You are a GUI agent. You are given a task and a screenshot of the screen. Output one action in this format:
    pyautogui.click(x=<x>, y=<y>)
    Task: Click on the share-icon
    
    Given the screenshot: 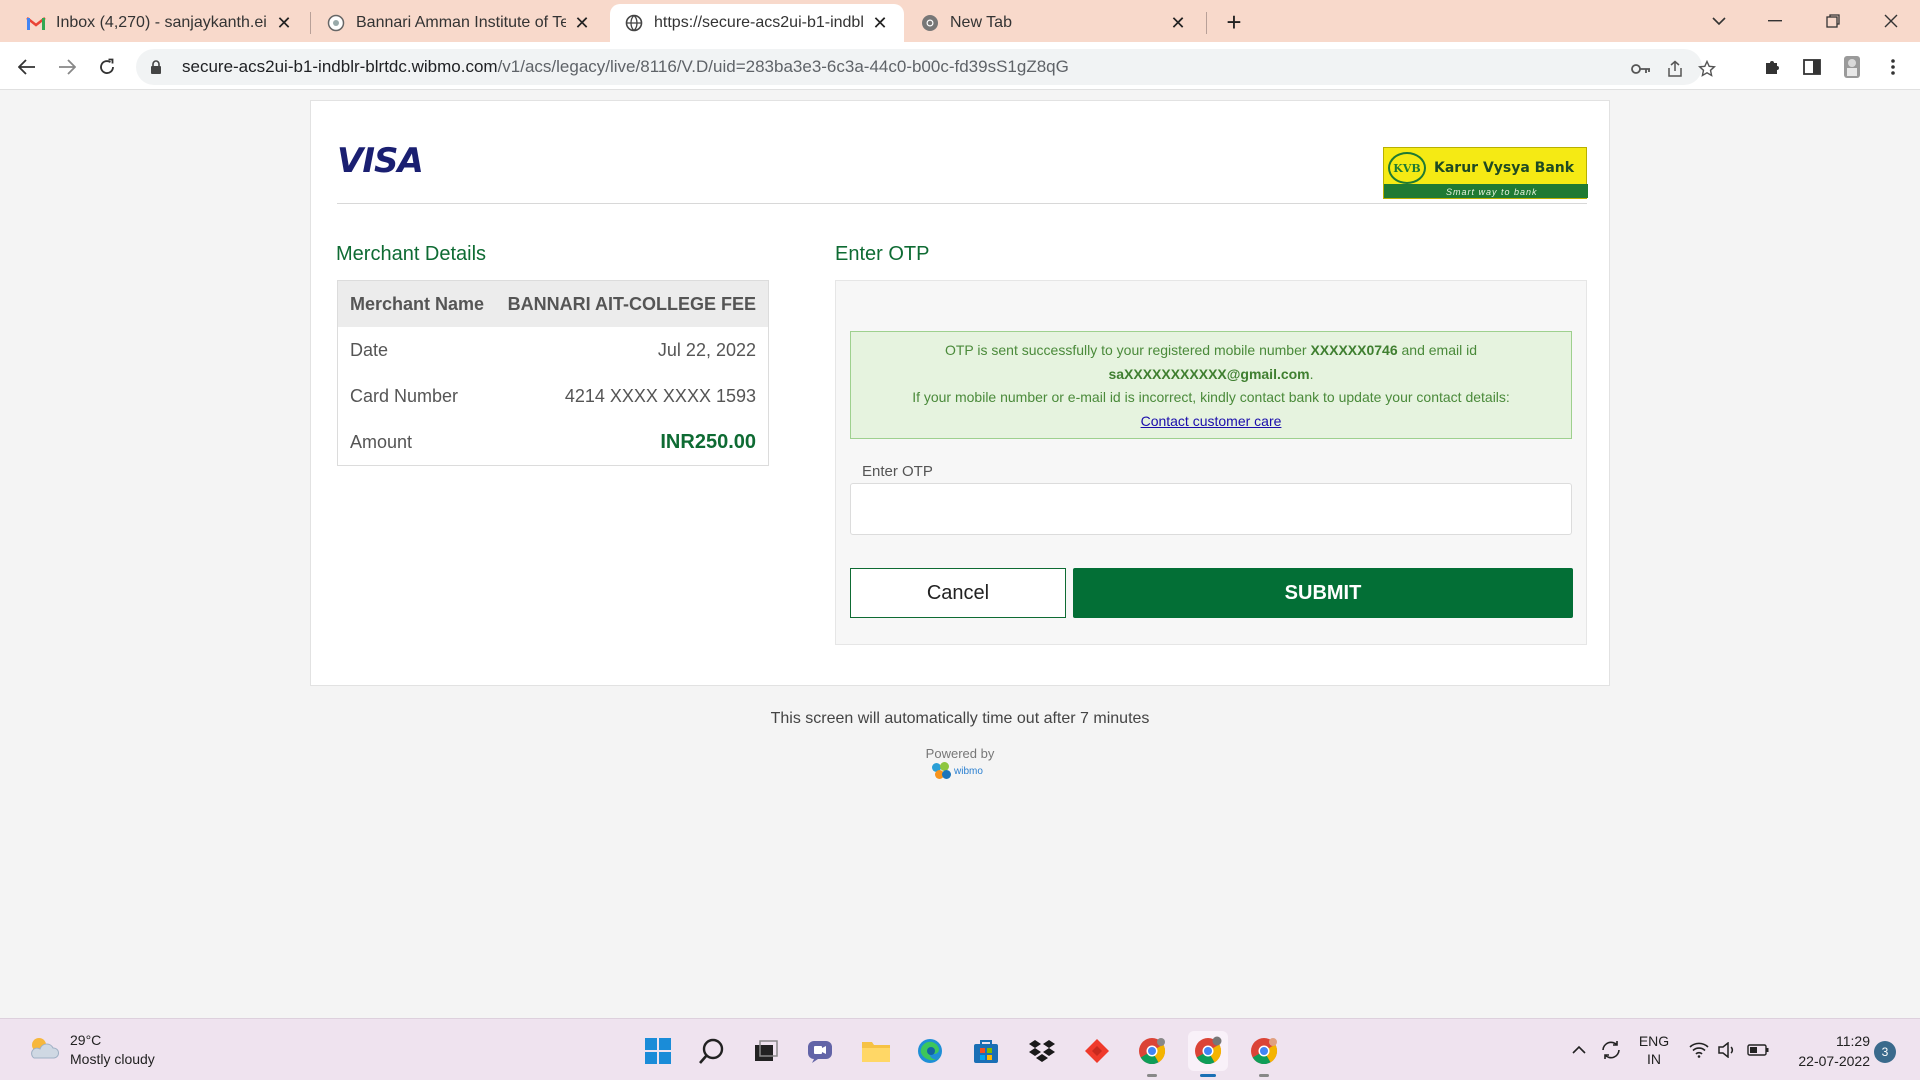 What is the action you would take?
    pyautogui.click(x=1675, y=69)
    